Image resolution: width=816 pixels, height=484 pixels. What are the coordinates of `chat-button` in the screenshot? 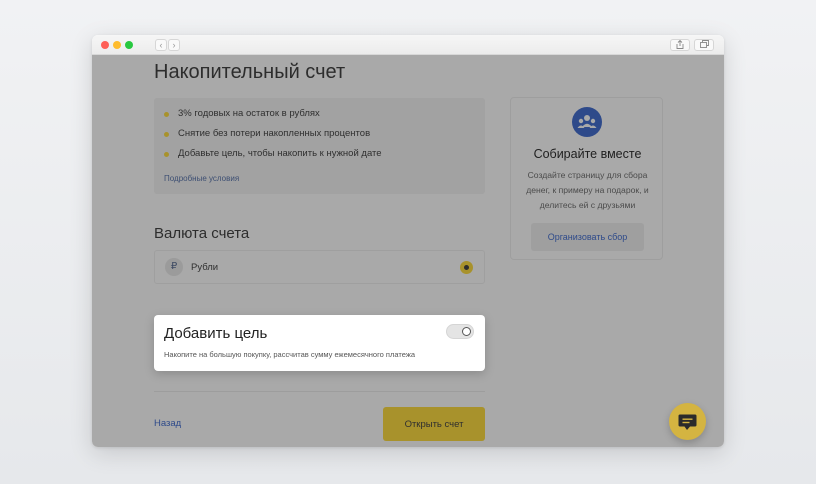 It's located at (687, 421).